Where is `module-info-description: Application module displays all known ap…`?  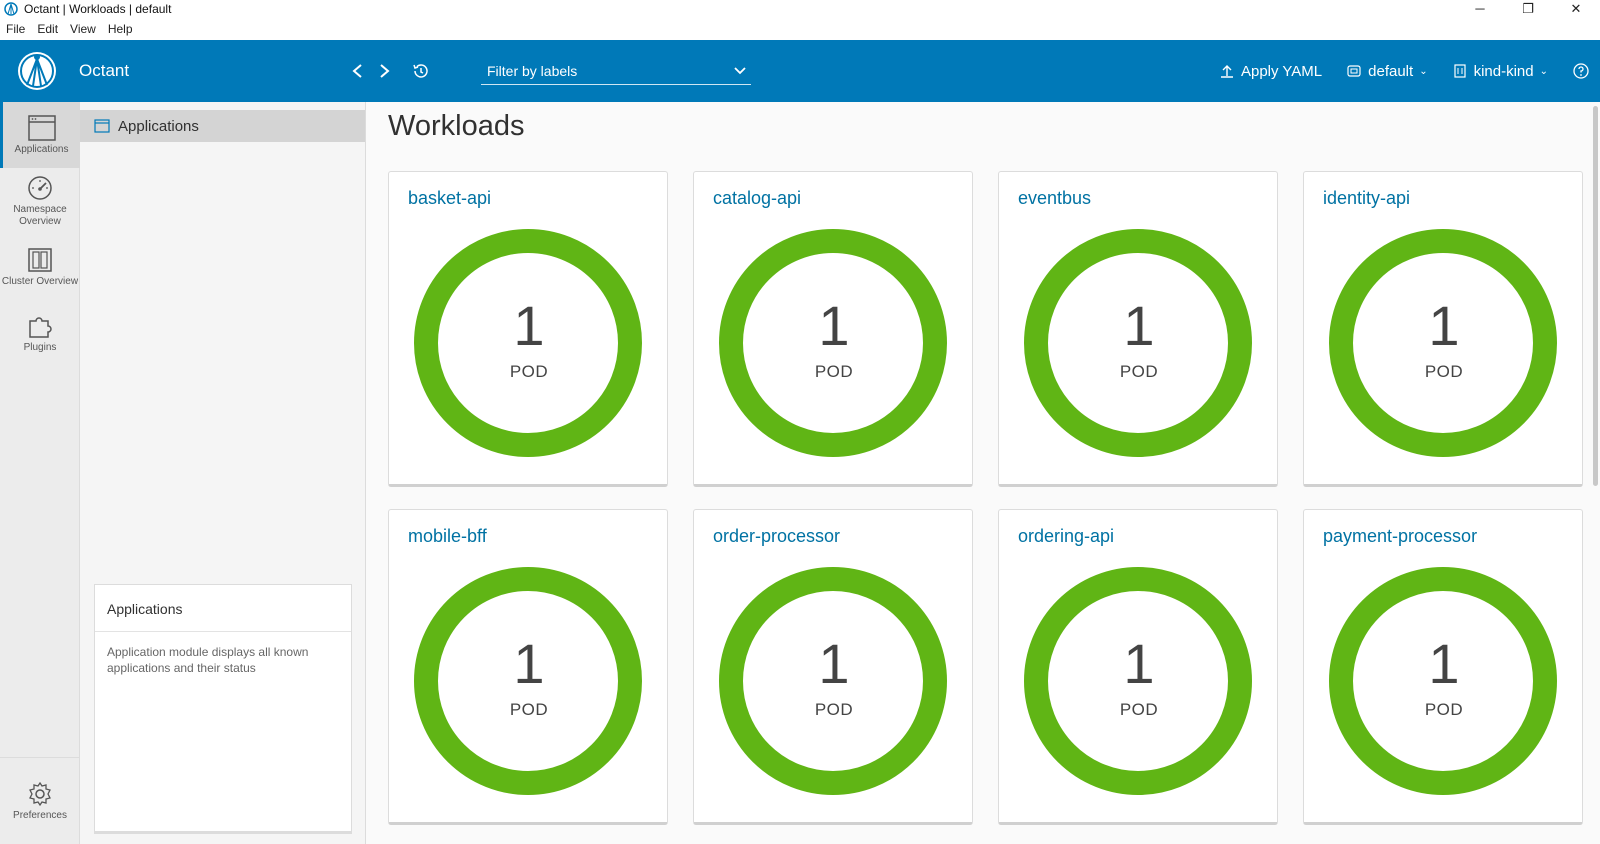
module-info-description: Application module displays all known ap… is located at coordinates (208, 660).